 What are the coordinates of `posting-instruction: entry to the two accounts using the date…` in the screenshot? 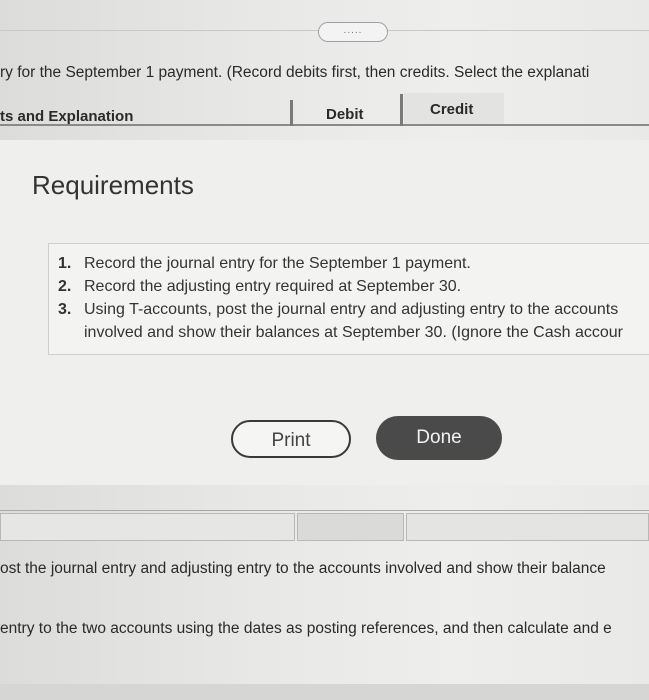 It's located at (306, 628).